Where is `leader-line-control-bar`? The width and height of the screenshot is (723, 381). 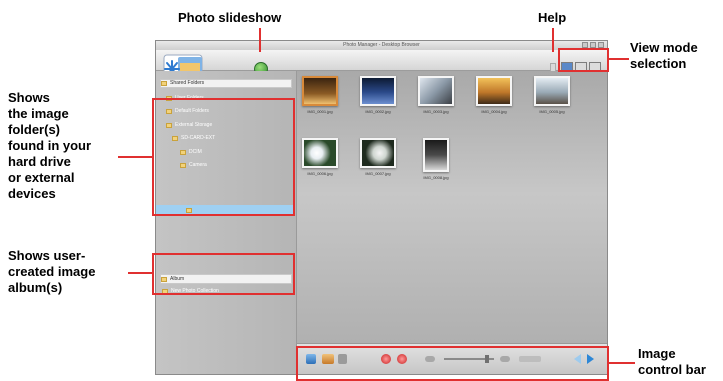
leader-line-control-bar is located at coordinates (622, 363).